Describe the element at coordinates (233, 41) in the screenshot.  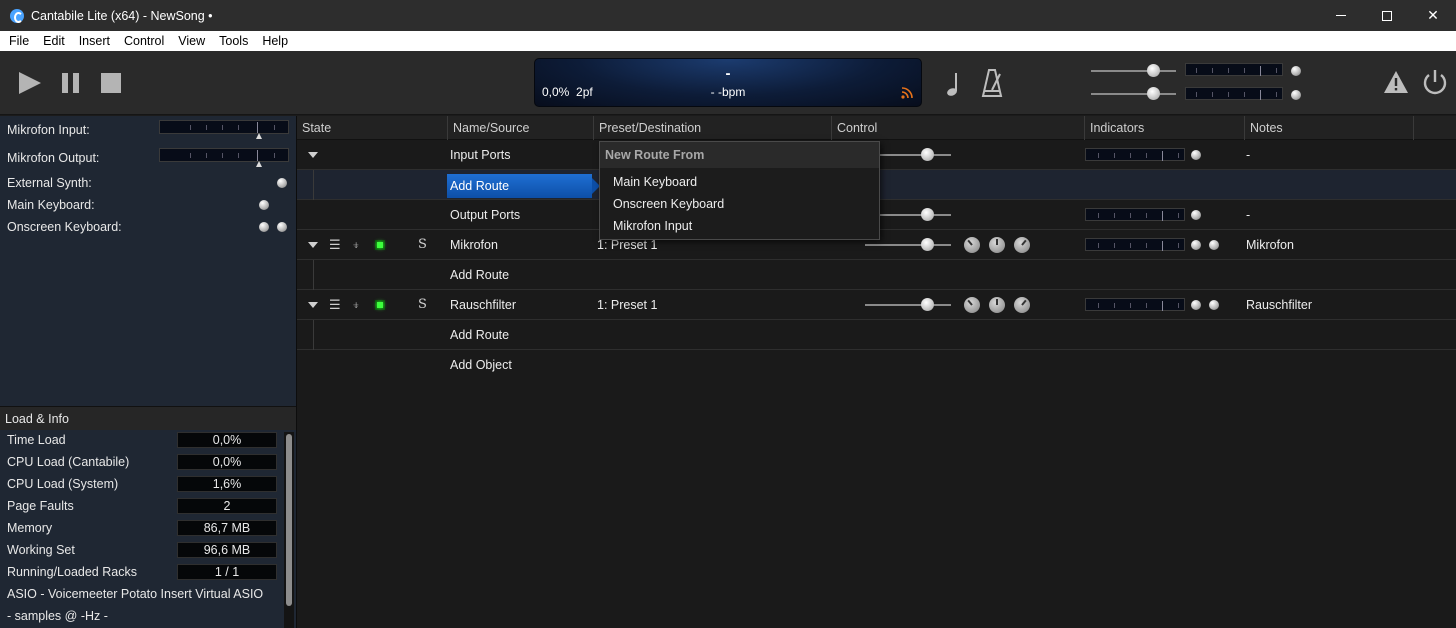
I see `menu-tools: Tools` at that location.